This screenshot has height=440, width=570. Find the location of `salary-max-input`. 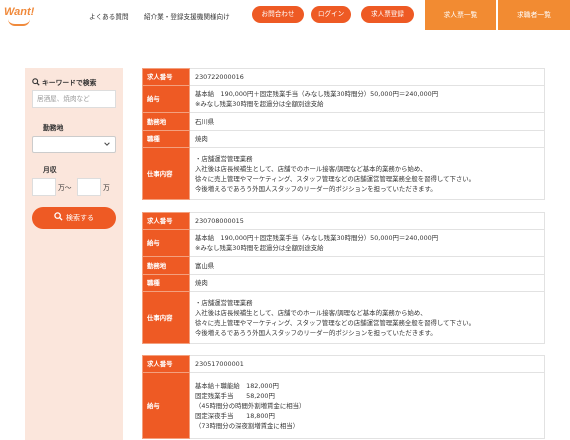

salary-max-input is located at coordinates (89, 187).